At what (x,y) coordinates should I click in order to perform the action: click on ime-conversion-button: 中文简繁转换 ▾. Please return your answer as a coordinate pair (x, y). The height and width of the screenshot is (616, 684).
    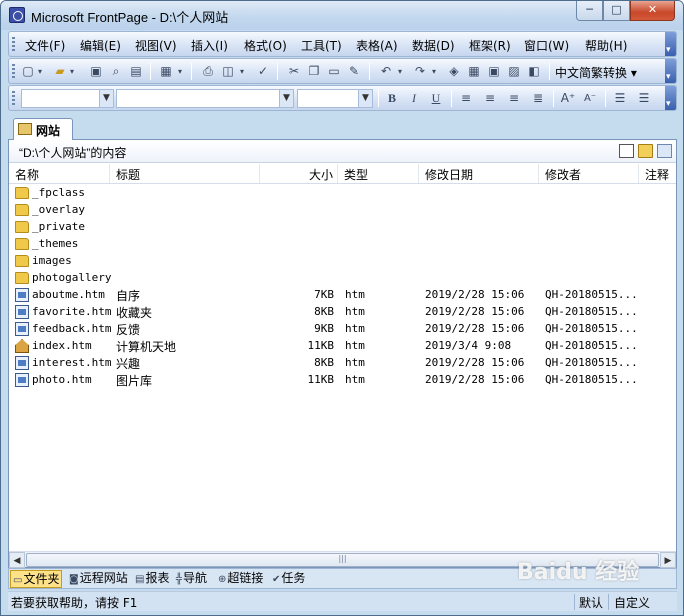
    Looking at the image, I should click on (596, 72).